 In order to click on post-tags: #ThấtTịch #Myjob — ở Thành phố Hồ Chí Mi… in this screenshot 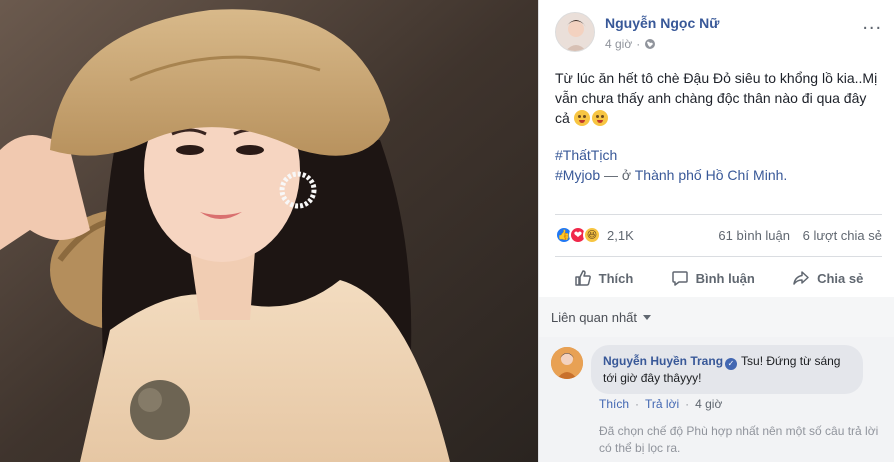, I will do `click(671, 165)`.